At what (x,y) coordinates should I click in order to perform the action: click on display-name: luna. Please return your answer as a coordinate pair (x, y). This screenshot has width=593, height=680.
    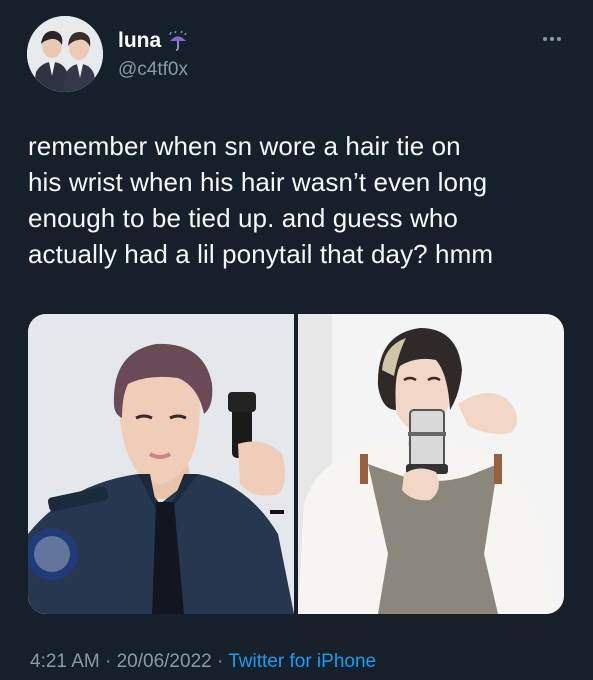
    Looking at the image, I should click on (153, 41).